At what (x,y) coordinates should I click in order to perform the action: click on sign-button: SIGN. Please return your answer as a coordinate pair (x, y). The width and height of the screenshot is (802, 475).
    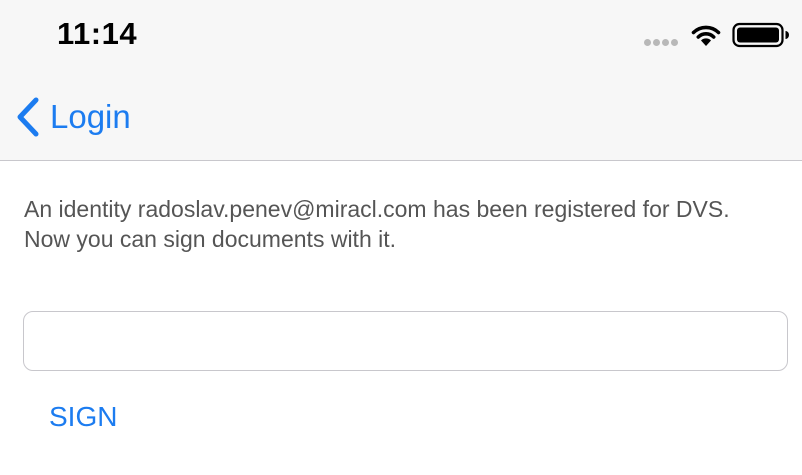
    Looking at the image, I should click on (83, 417).